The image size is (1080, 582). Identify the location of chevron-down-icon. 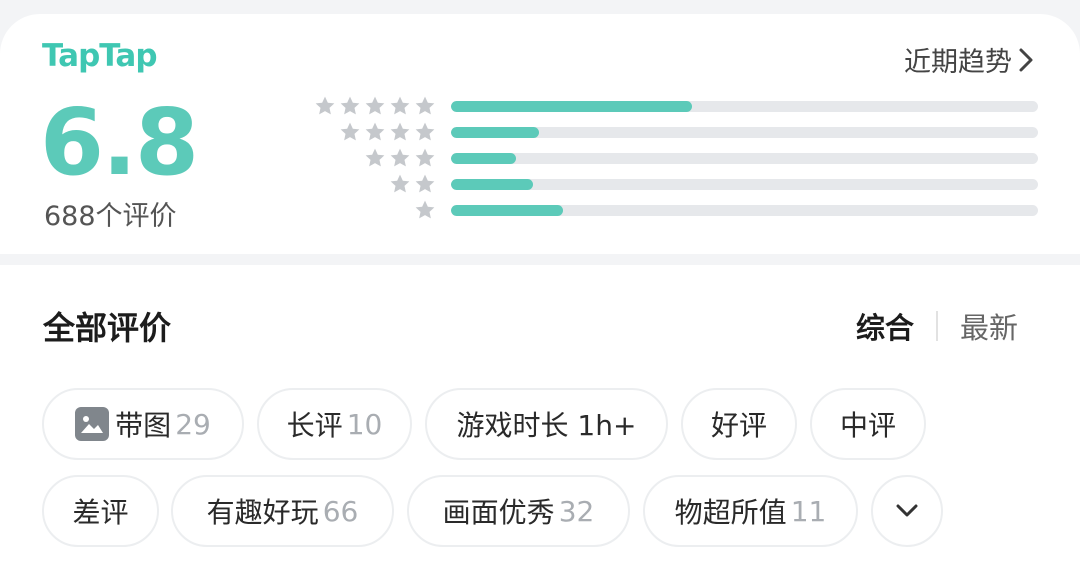
(907, 510).